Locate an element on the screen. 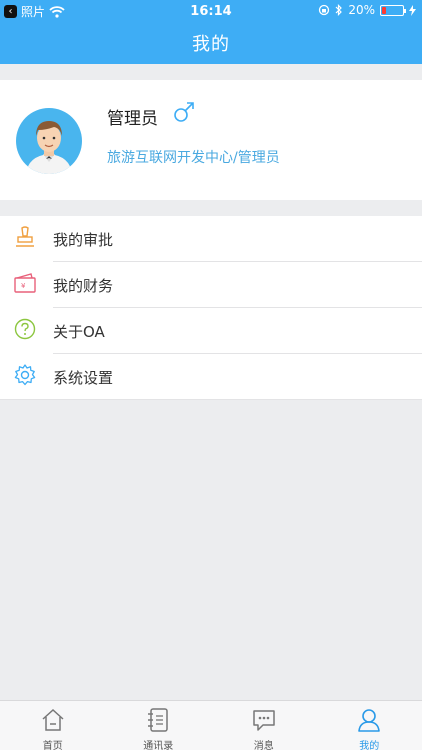  page-title: 我的 is located at coordinates (211, 44).